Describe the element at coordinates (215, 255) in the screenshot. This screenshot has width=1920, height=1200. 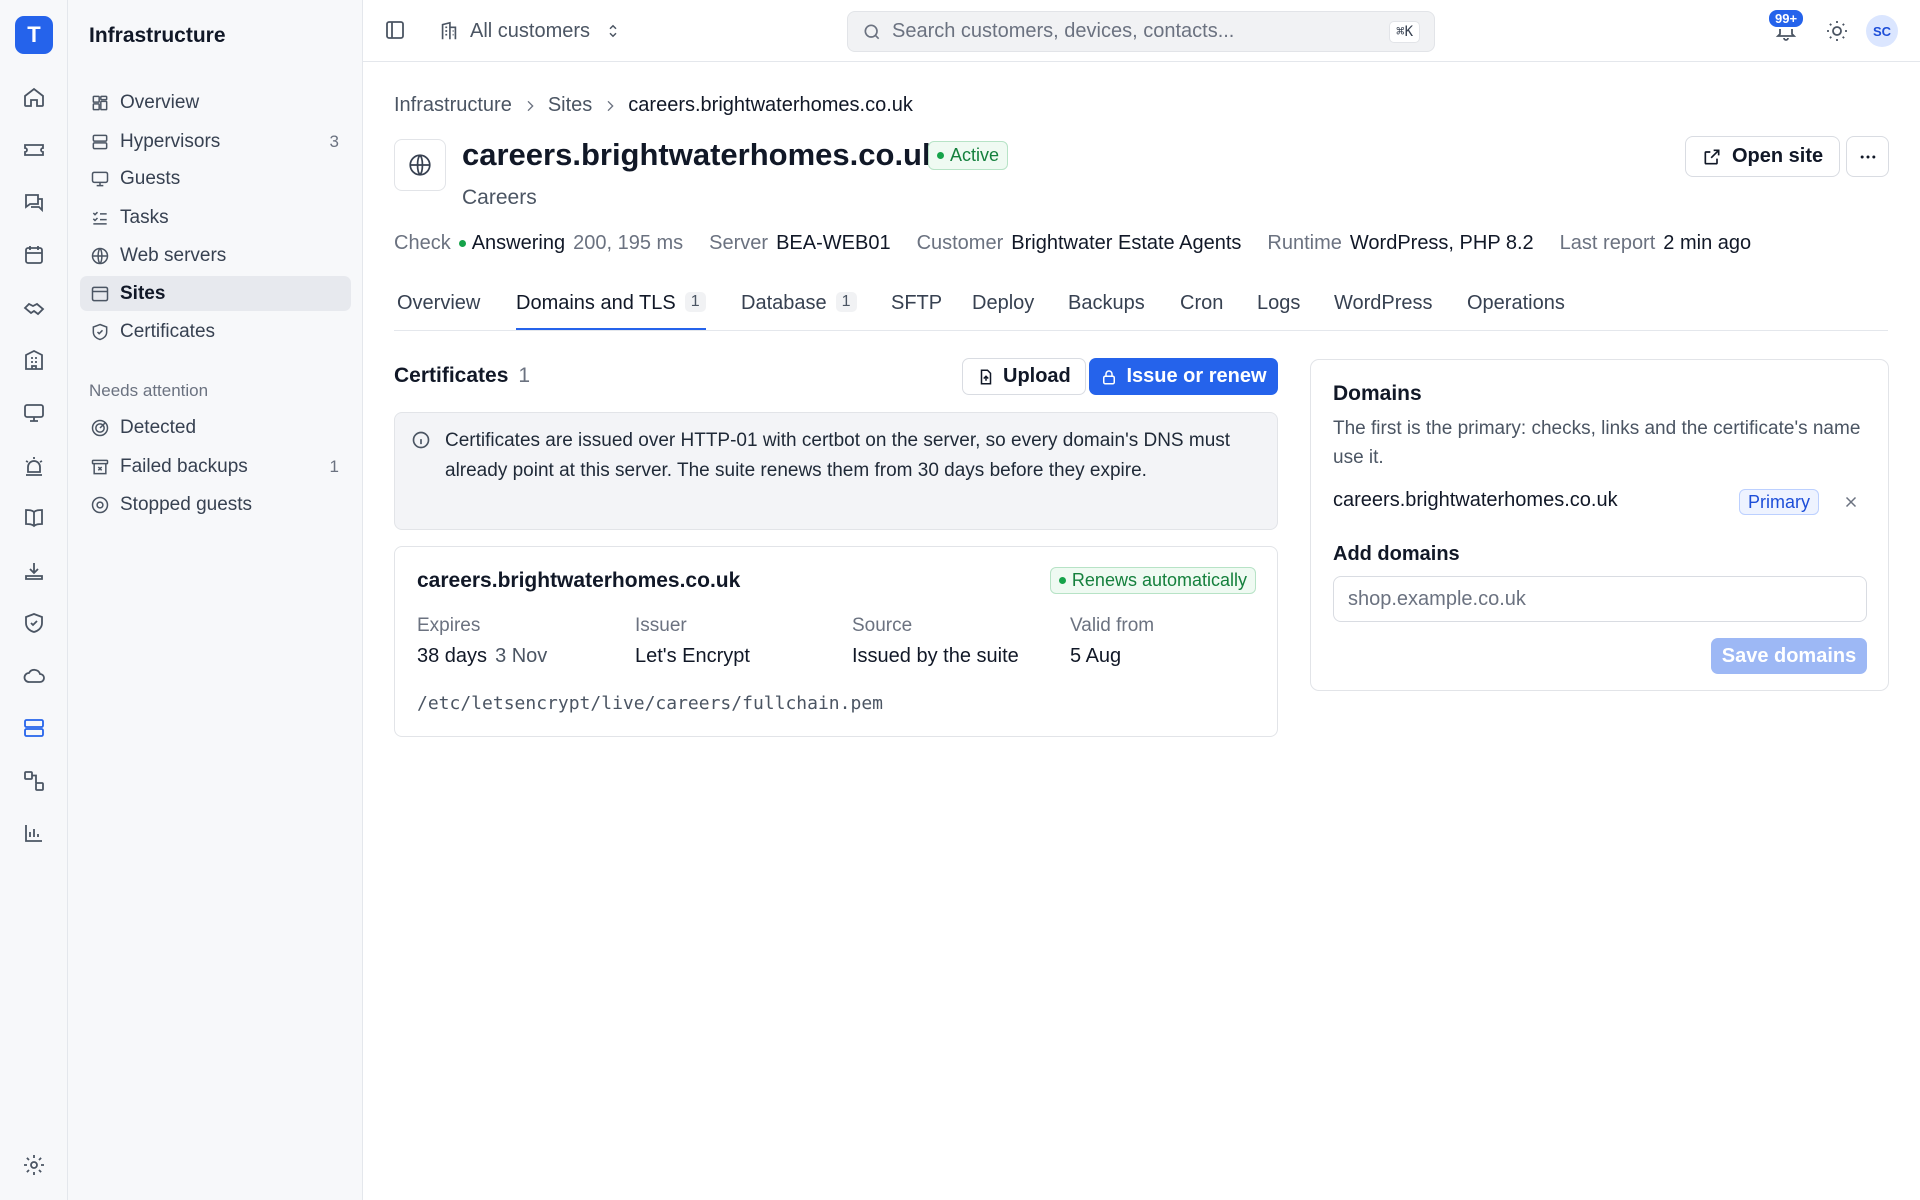
I see `sidebar-item-web-servers: Web servers` at that location.